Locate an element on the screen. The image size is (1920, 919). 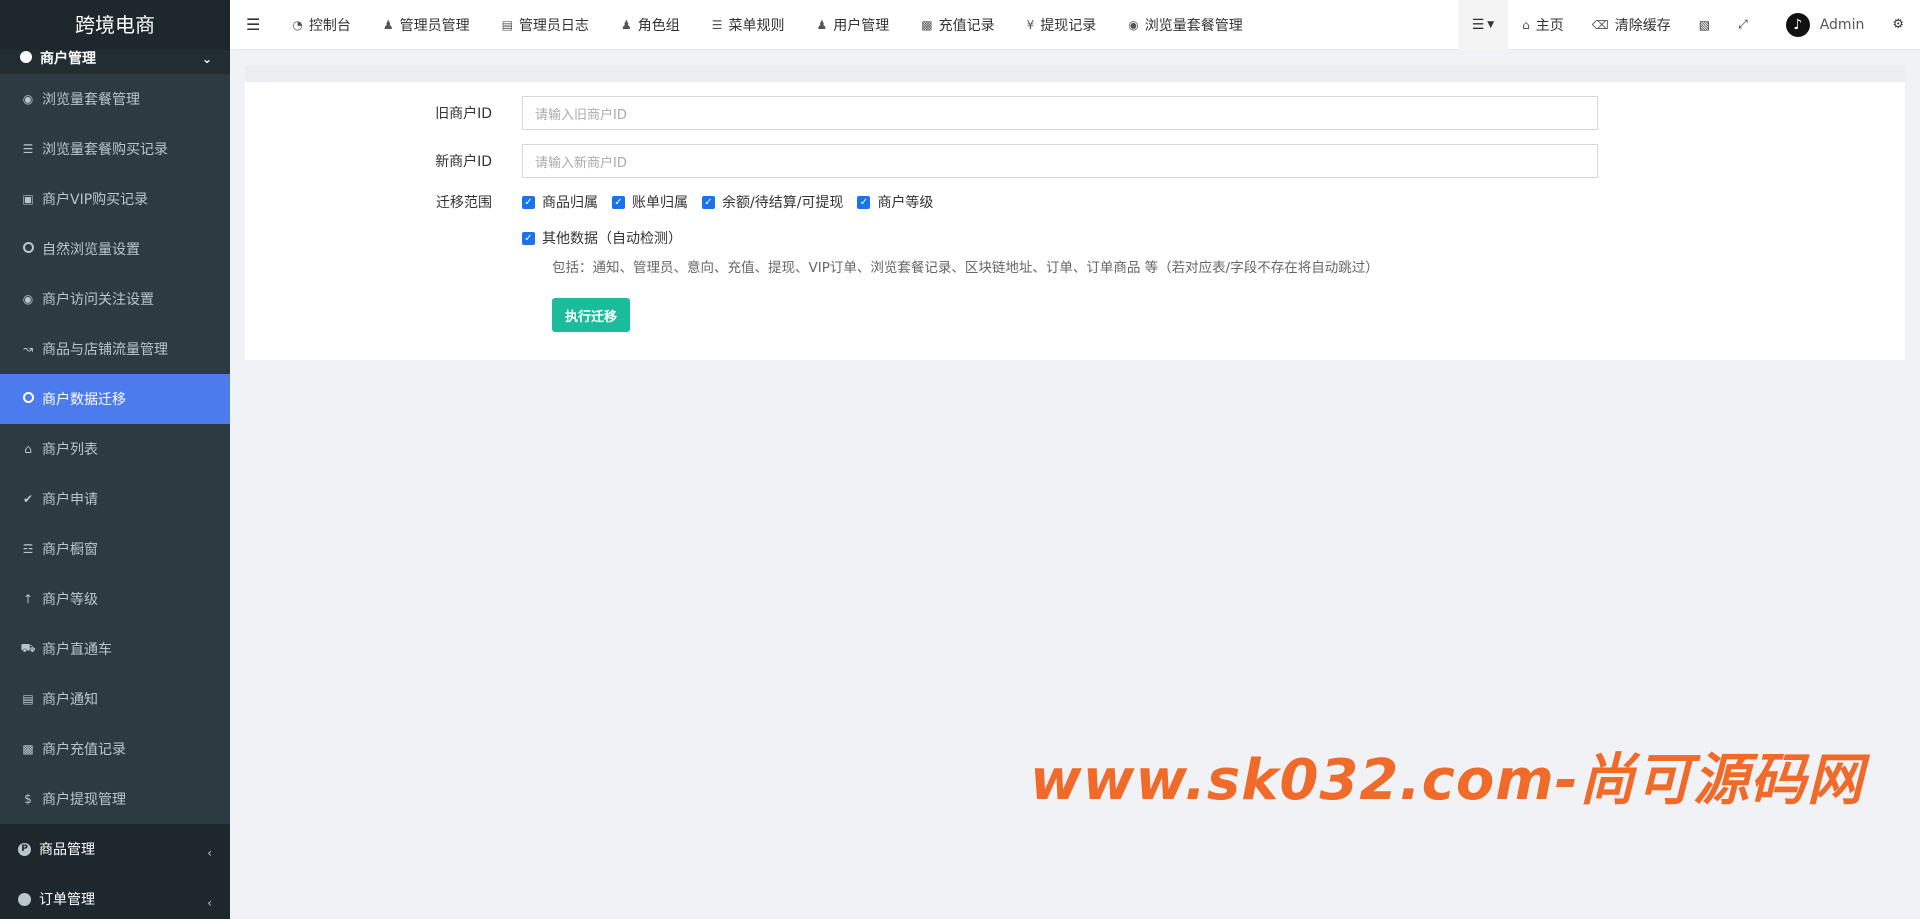
sidebar-item-merchant-list: ⌂ 商户列表 is located at coordinates (115, 449).